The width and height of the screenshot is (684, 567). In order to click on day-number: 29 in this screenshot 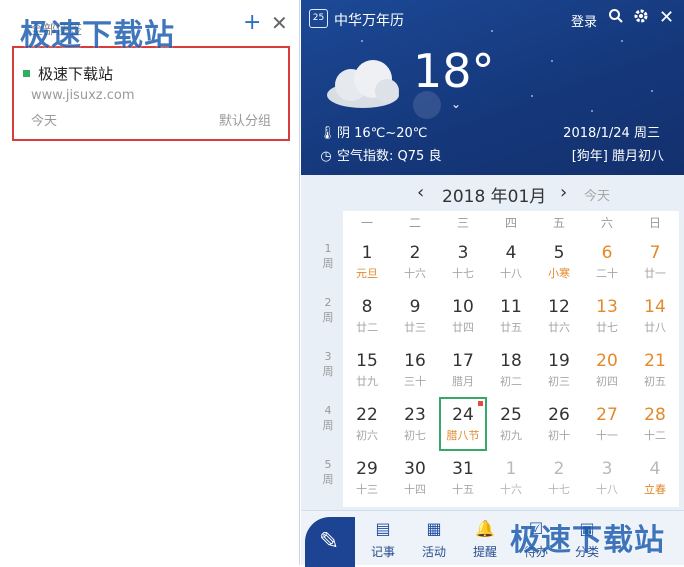, I will do `click(367, 469)`.